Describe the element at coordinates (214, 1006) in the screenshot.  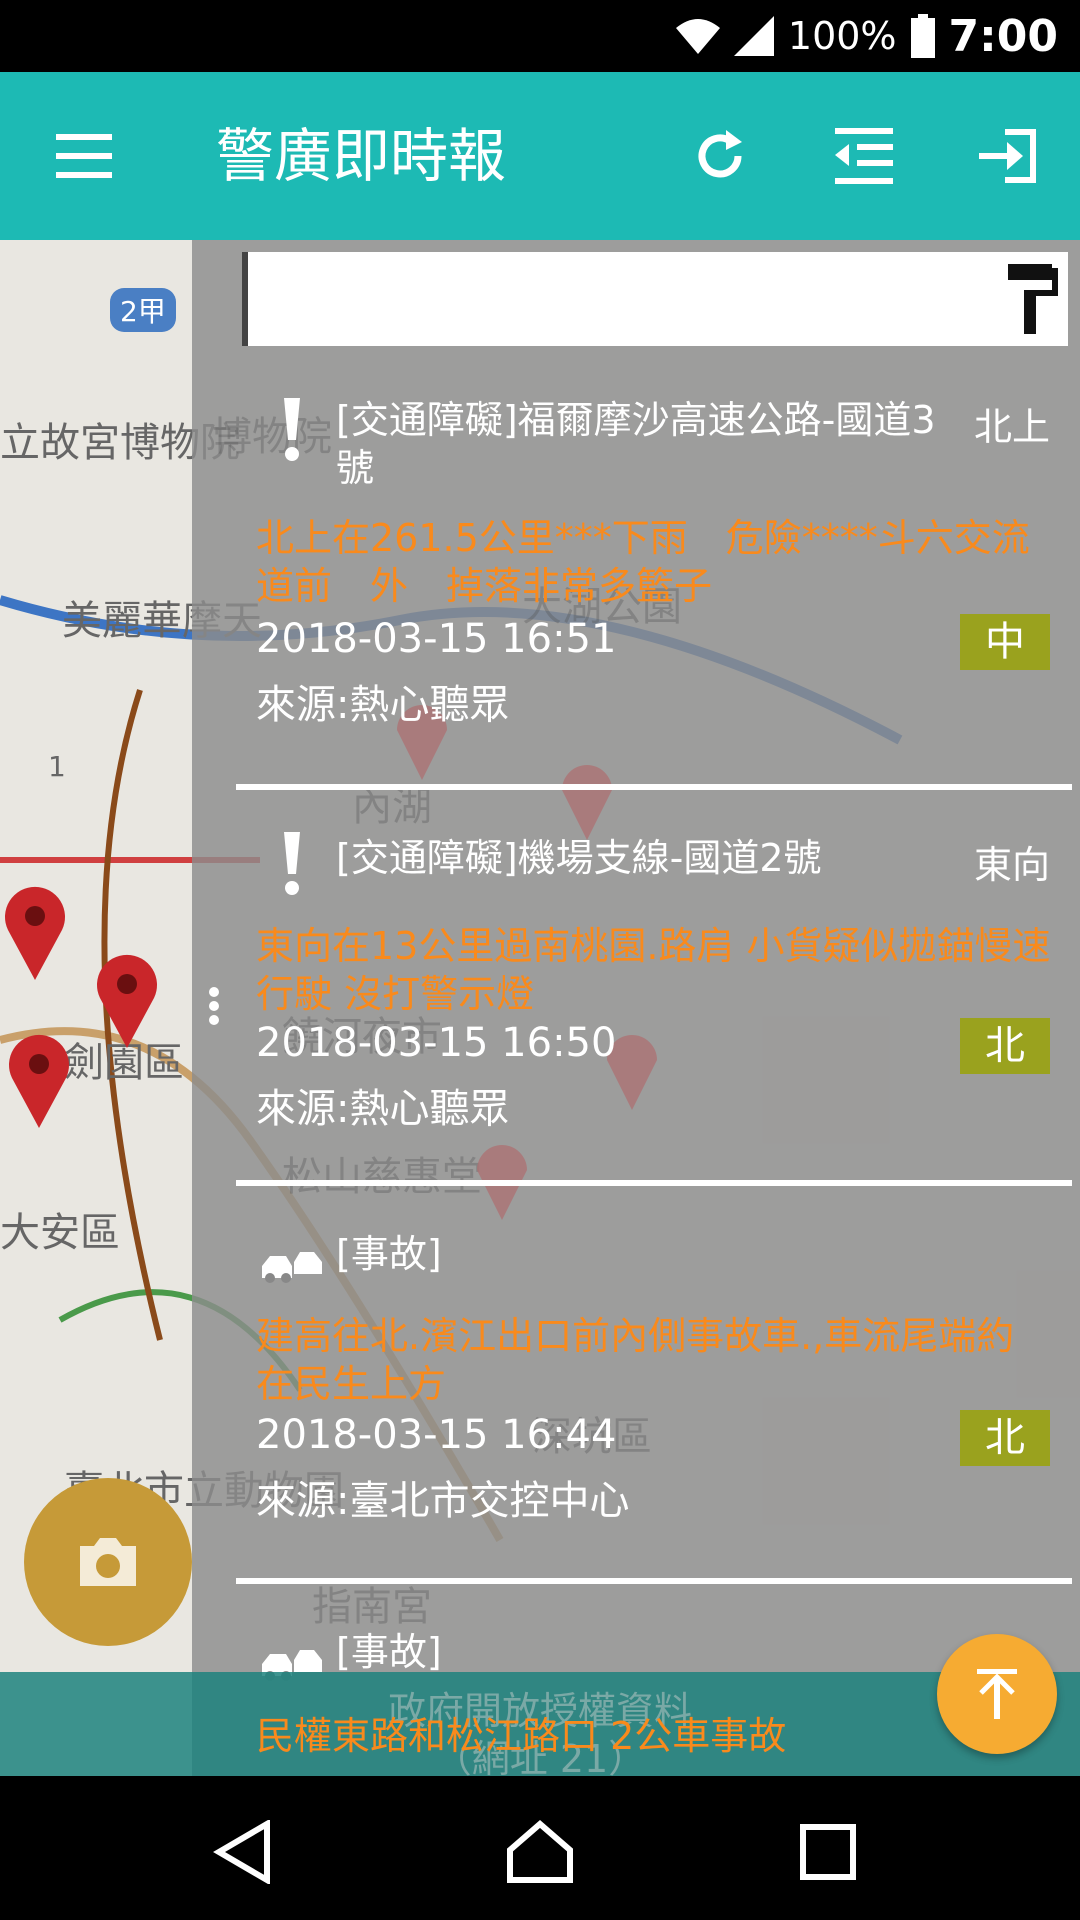
I see `drawer-handle-icon` at that location.